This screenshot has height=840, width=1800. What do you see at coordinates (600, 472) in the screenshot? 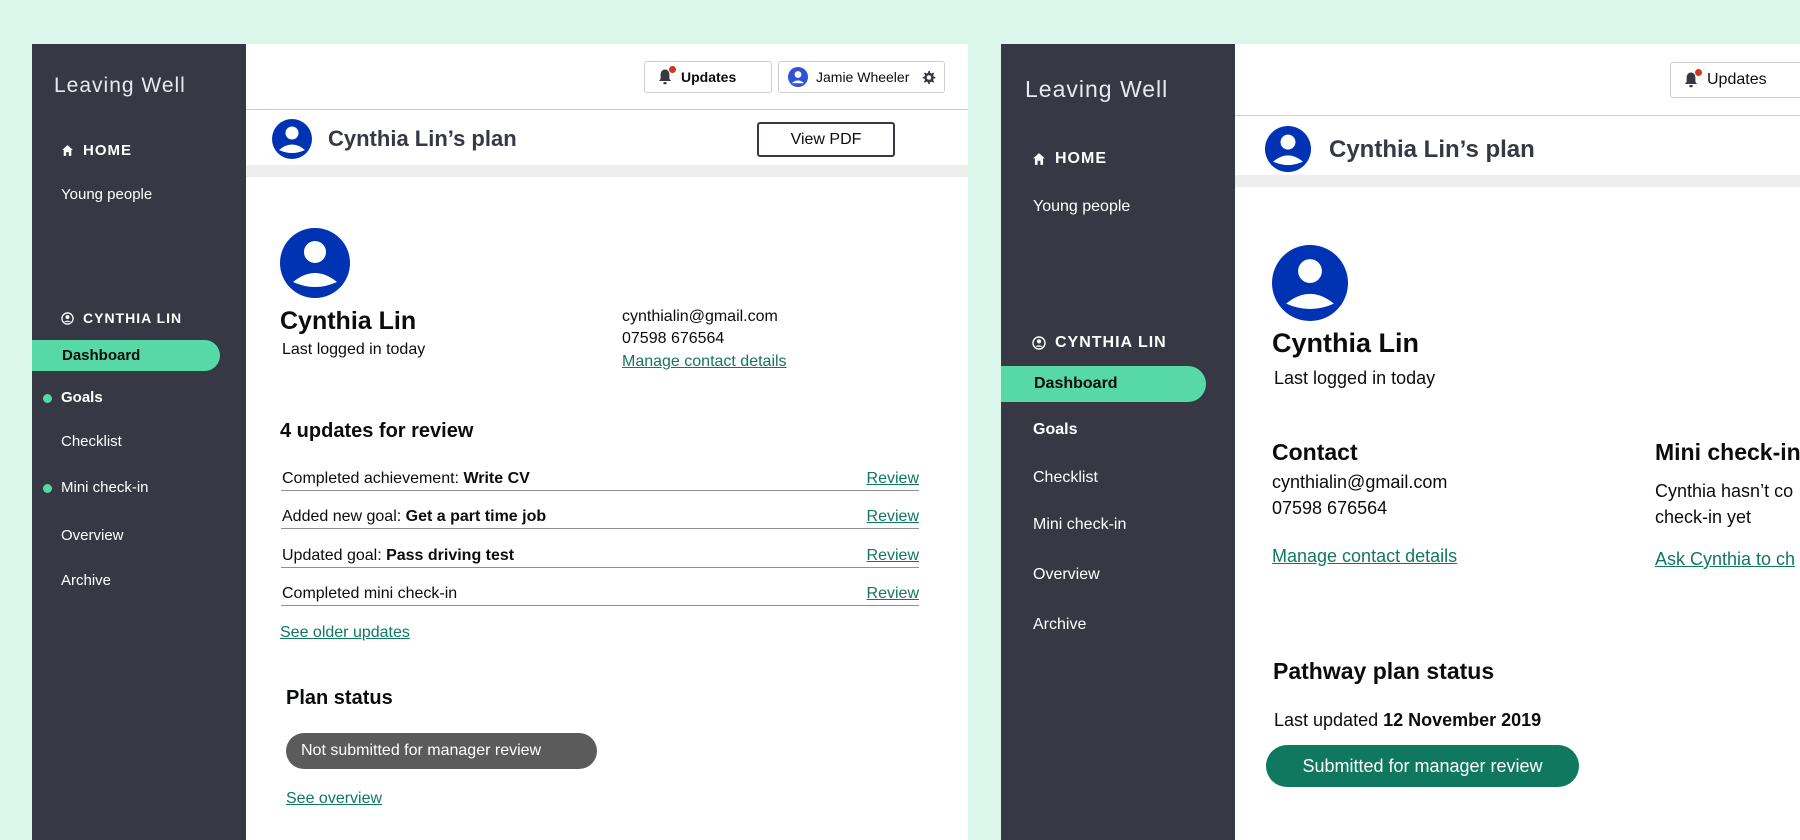
I see `update-row: Completed achievement: Write CV Review` at bounding box center [600, 472].